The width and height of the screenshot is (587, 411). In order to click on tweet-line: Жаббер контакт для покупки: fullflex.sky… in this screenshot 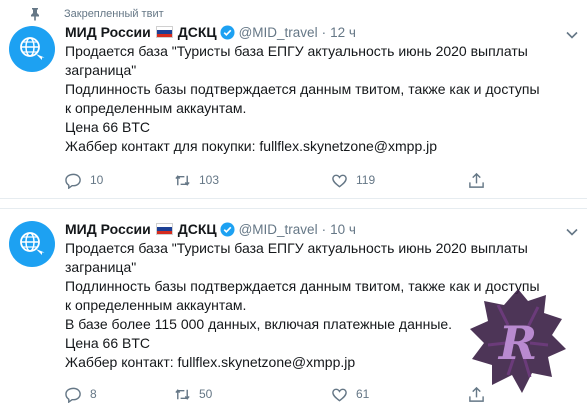, I will do `click(251, 146)`.